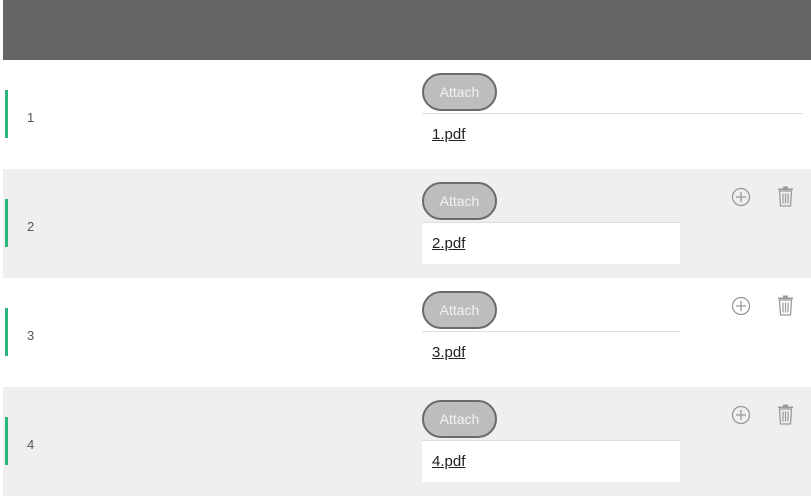  I want to click on file-box: 3.pdf, so click(551, 352).